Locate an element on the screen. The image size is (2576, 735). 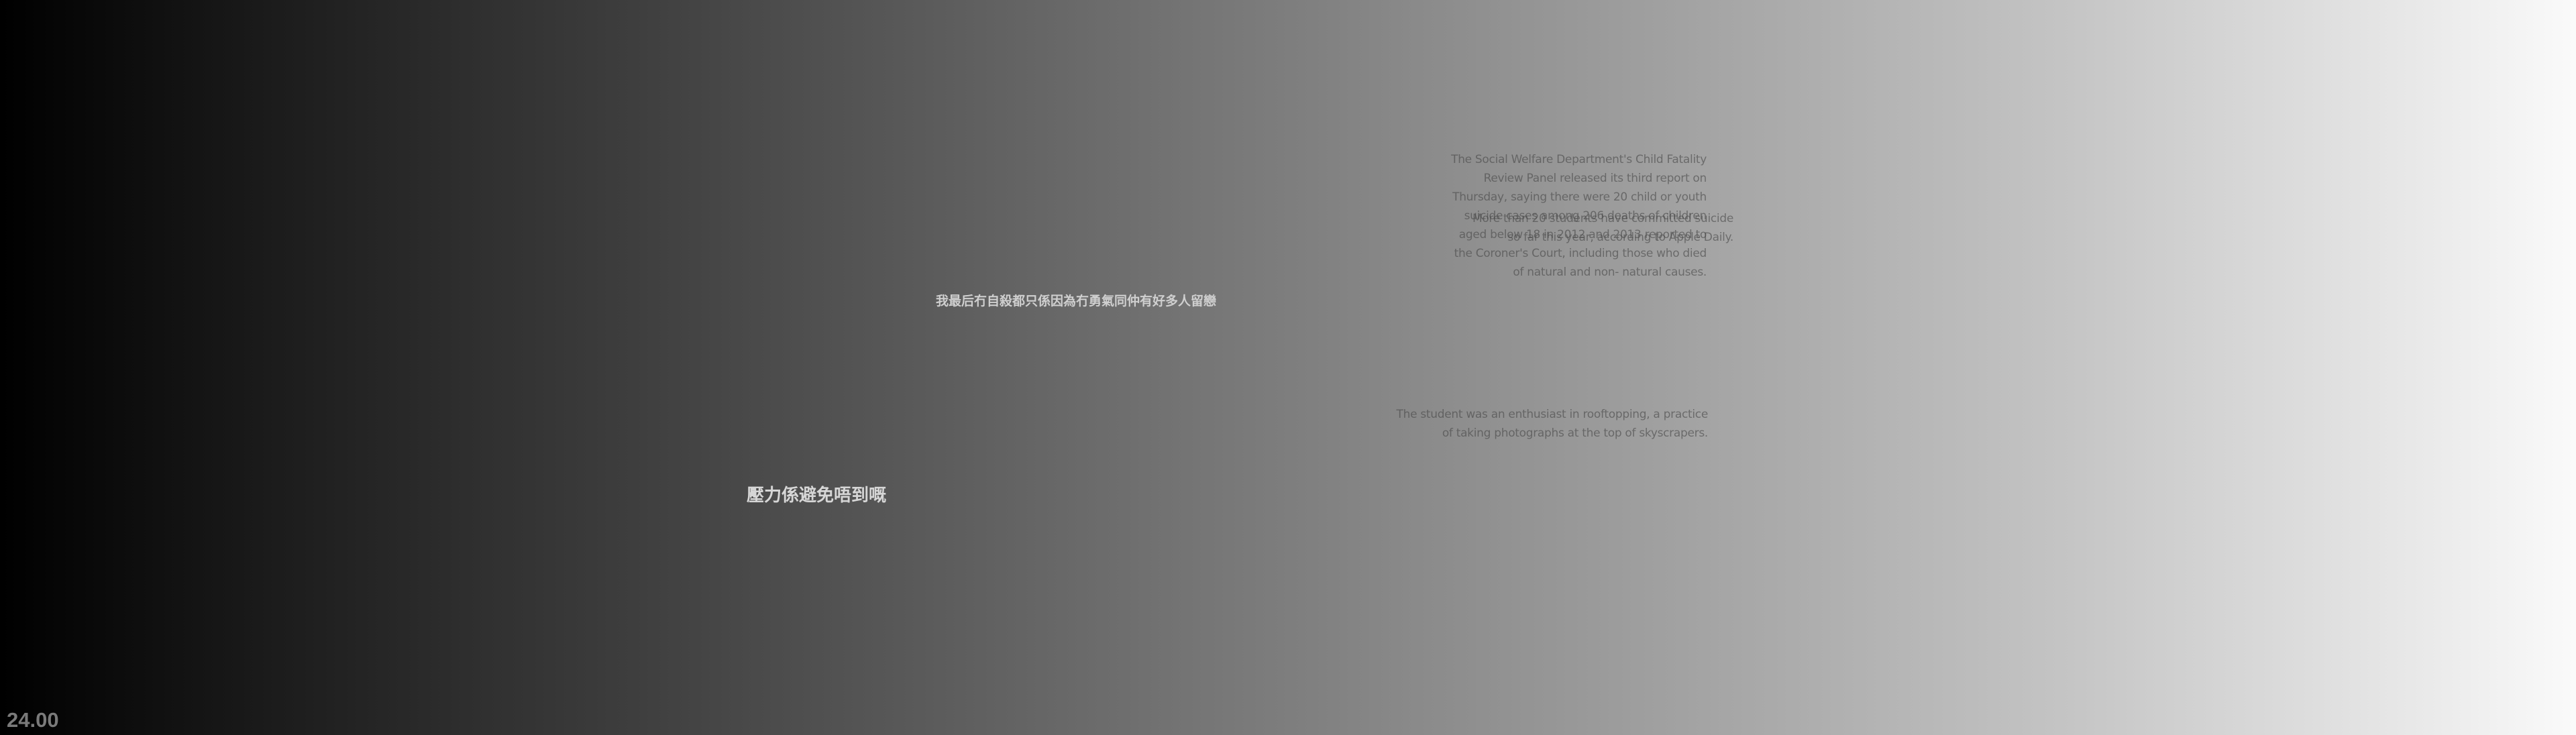
chinese-subtitle-1: 我最后冇自殺都只係因為冇勇氣同仲有好多人留戀 is located at coordinates (1076, 301).